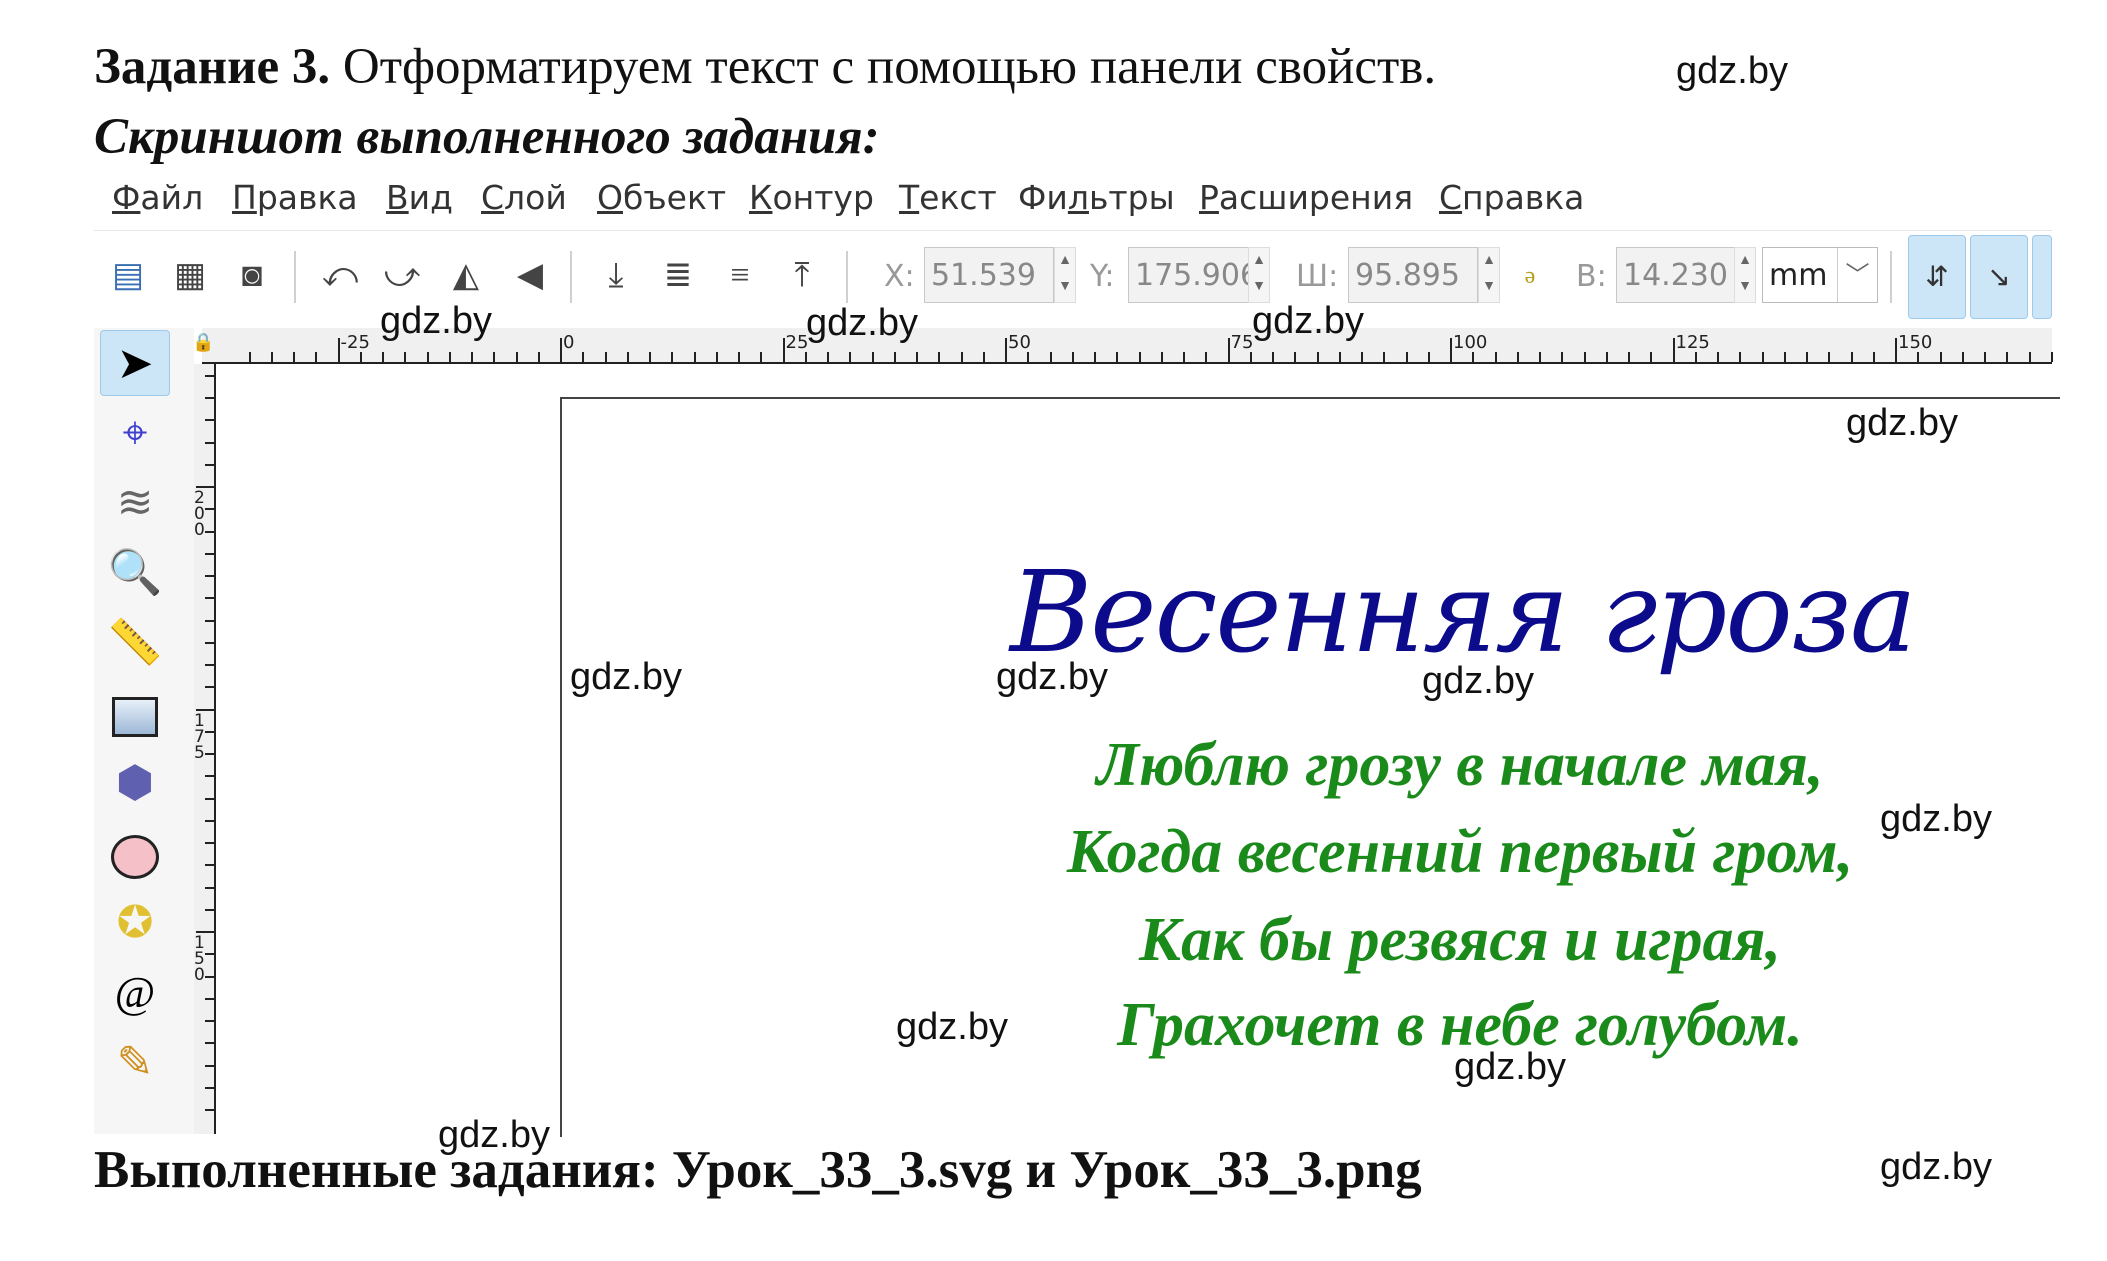 Image resolution: width=2107 pixels, height=1261 pixels. Describe the element at coordinates (135, 643) in the screenshot. I see `measure-tool-icon: 📏` at that location.